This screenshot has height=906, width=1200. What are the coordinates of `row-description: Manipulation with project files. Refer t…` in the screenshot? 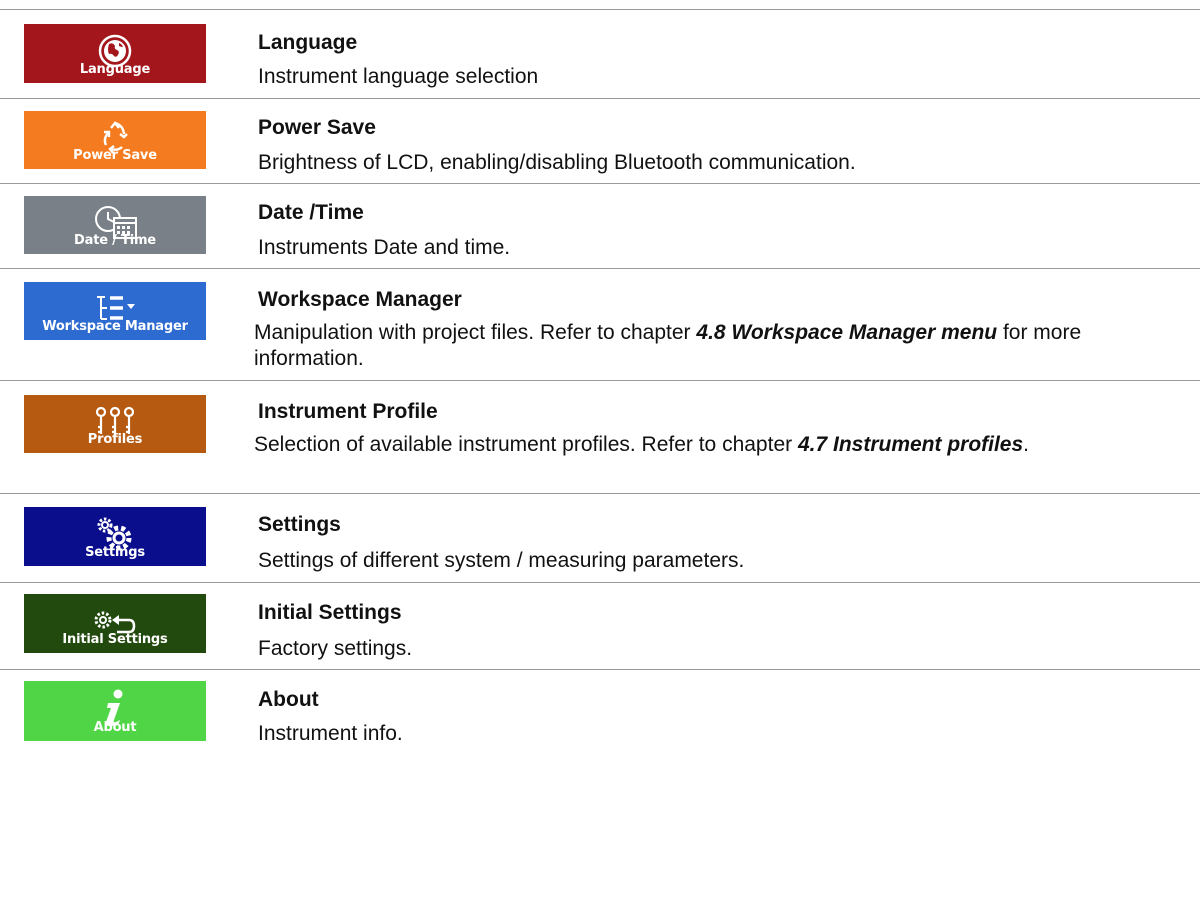 It's located at (704, 346).